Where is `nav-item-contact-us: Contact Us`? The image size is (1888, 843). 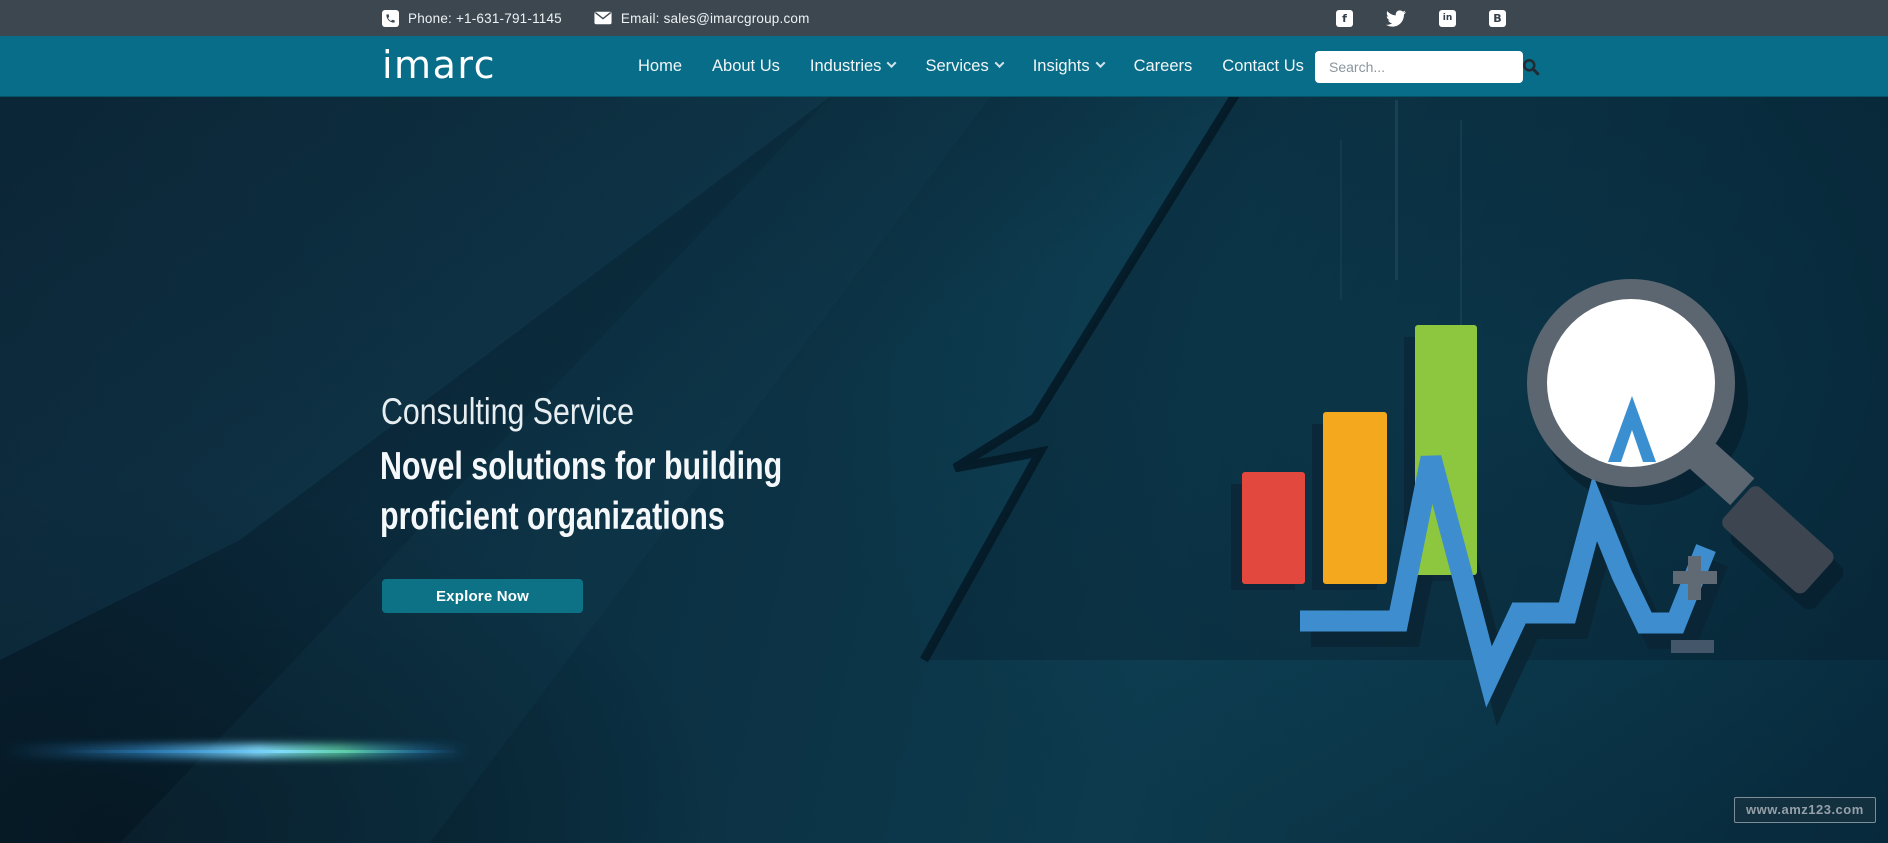 nav-item-contact-us: Contact Us is located at coordinates (1263, 66).